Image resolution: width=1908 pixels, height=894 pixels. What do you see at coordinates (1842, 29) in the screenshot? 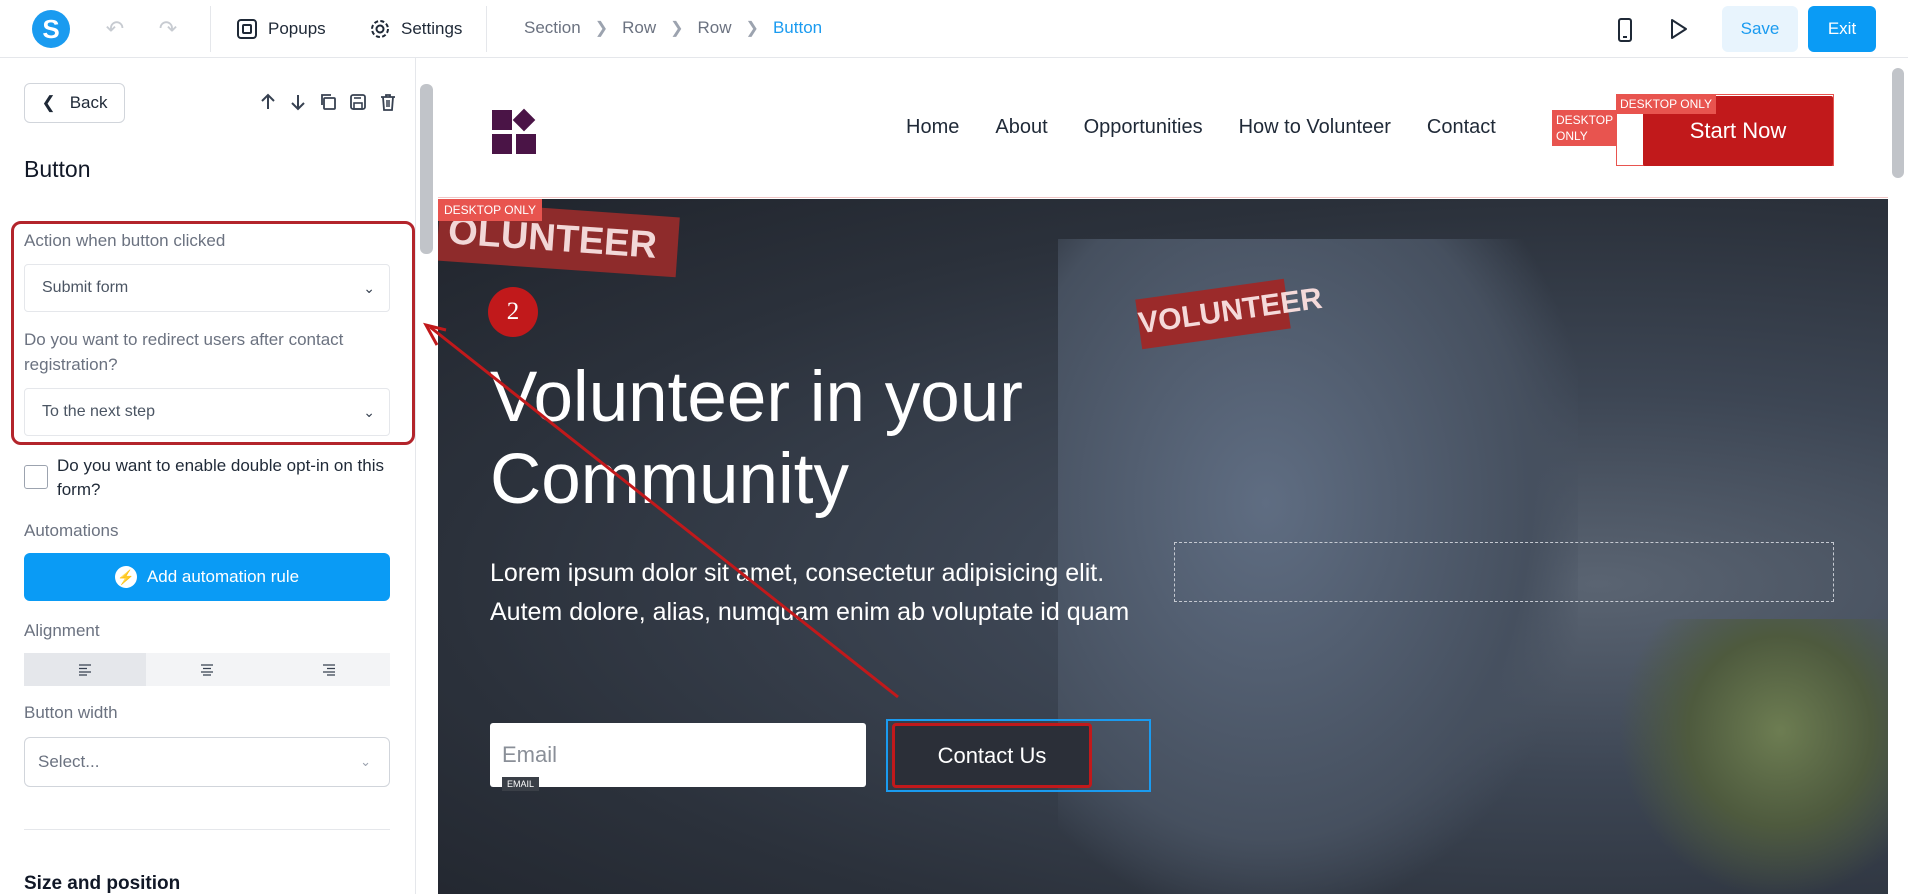
I see `exit-button: Exit` at bounding box center [1842, 29].